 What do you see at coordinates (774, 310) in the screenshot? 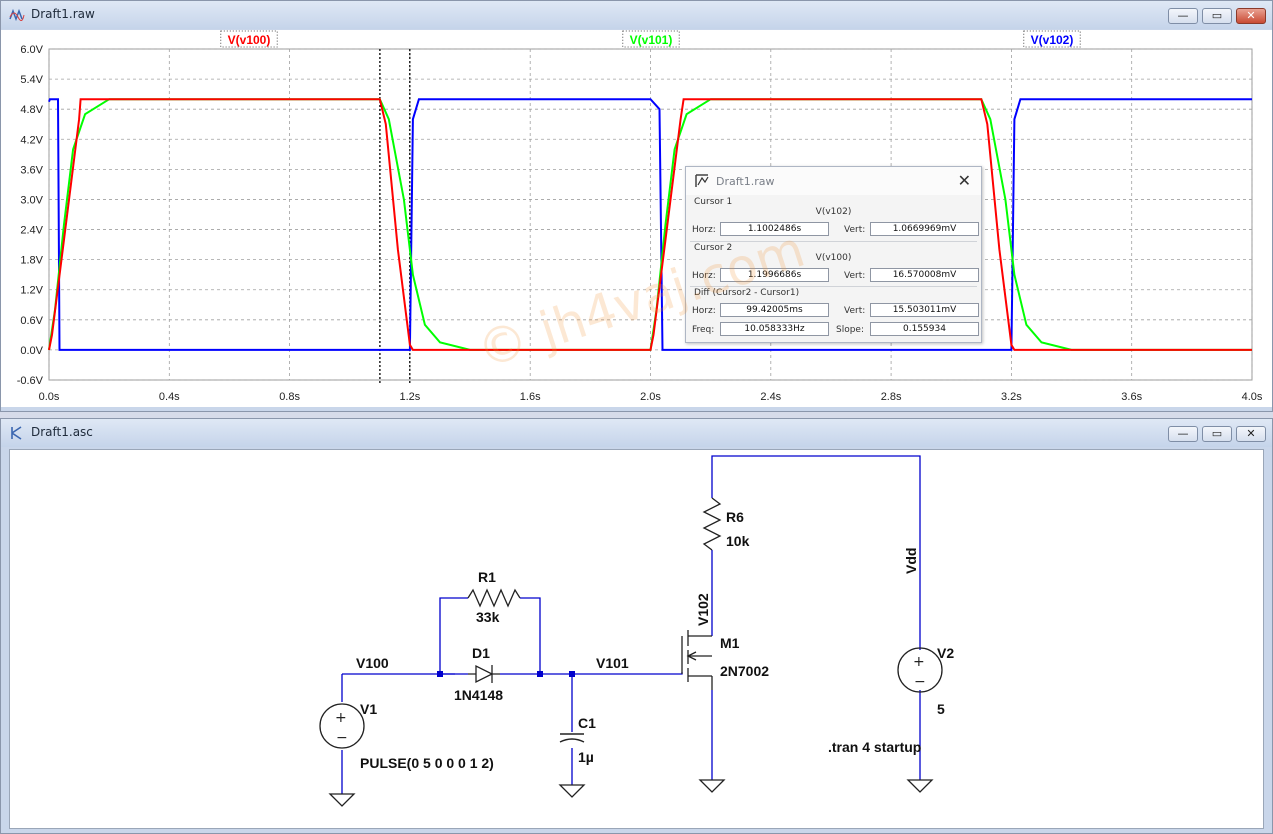
I see `diff-horz-field: 99.42005ms` at bounding box center [774, 310].